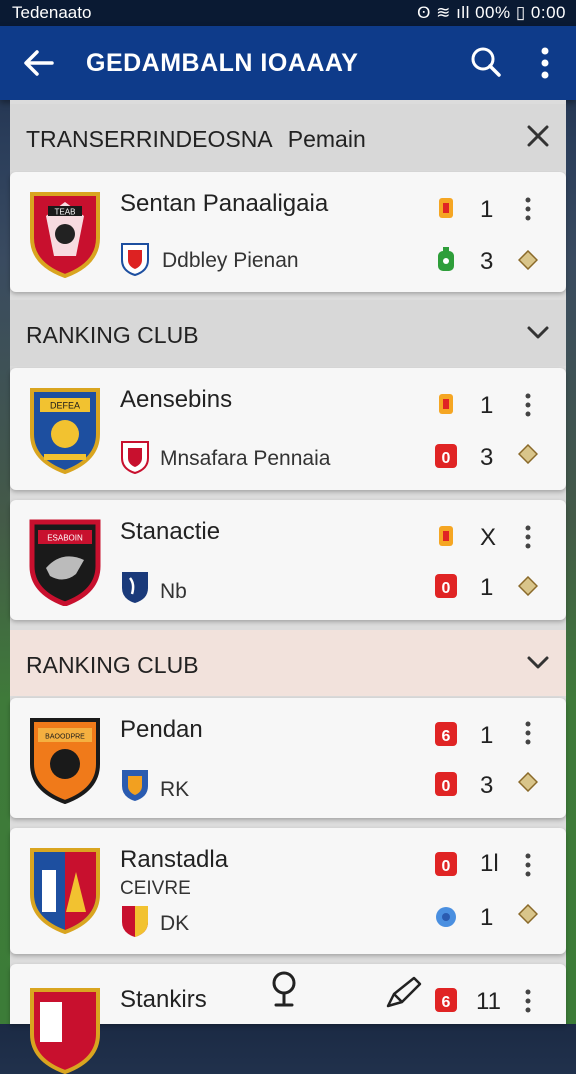 The height and width of the screenshot is (1074, 576). I want to click on status-left-text: Tedenaato, so click(52, 12).